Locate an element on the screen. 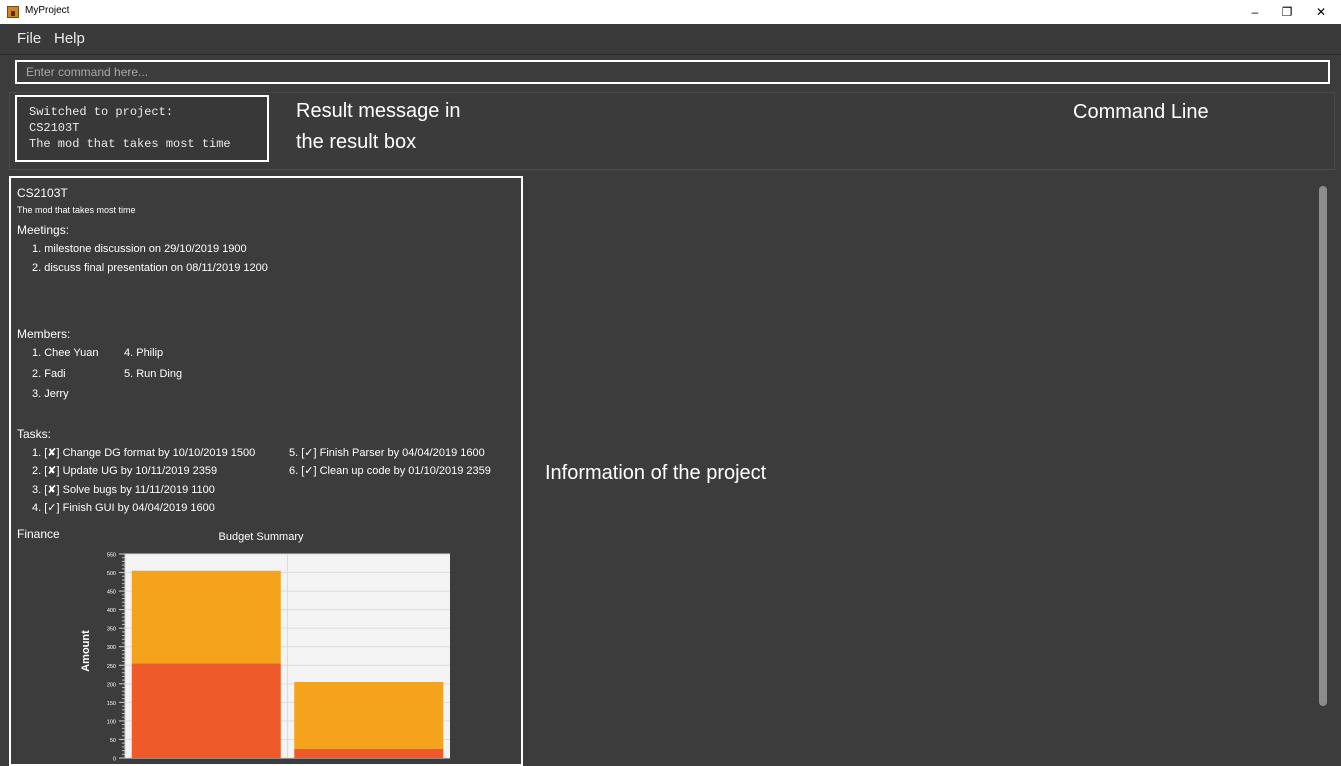  chart-tick-label: 250 is located at coordinates (111, 667).